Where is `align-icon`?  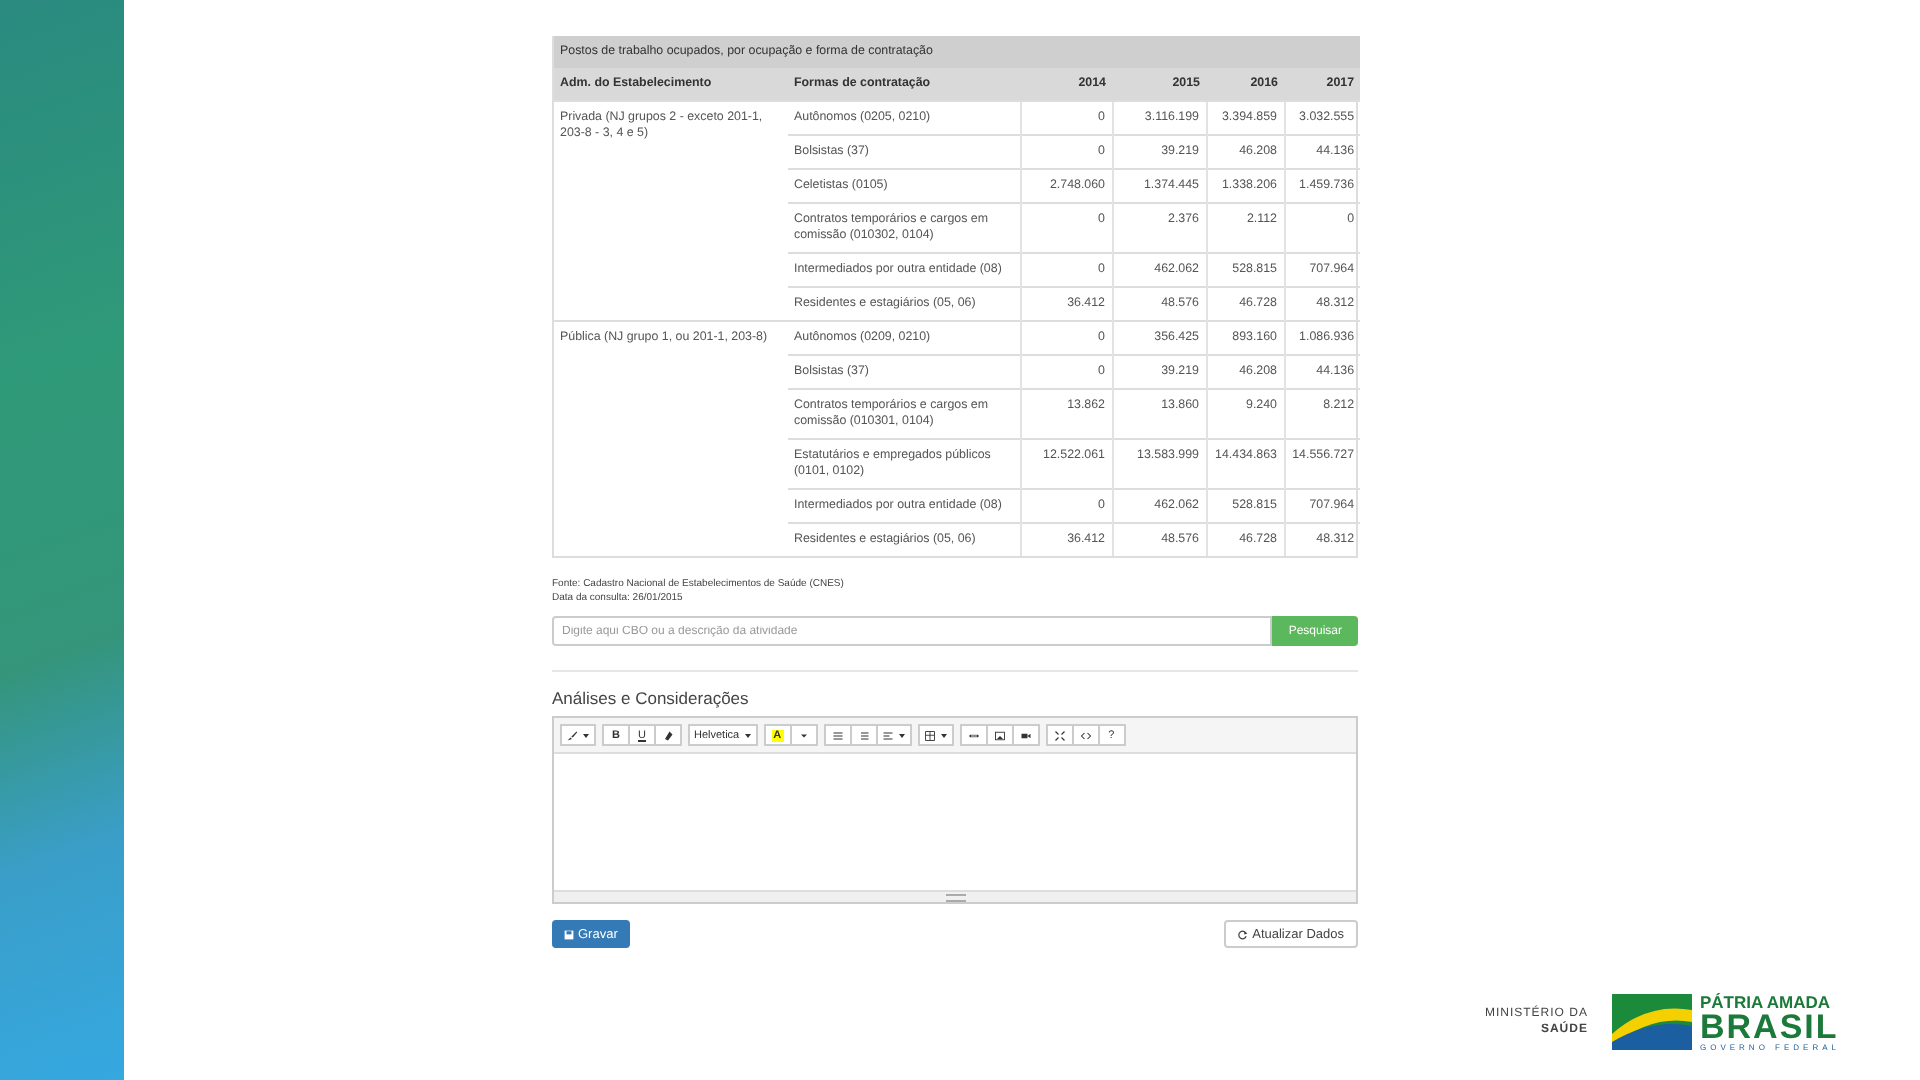
align-icon is located at coordinates (887, 735).